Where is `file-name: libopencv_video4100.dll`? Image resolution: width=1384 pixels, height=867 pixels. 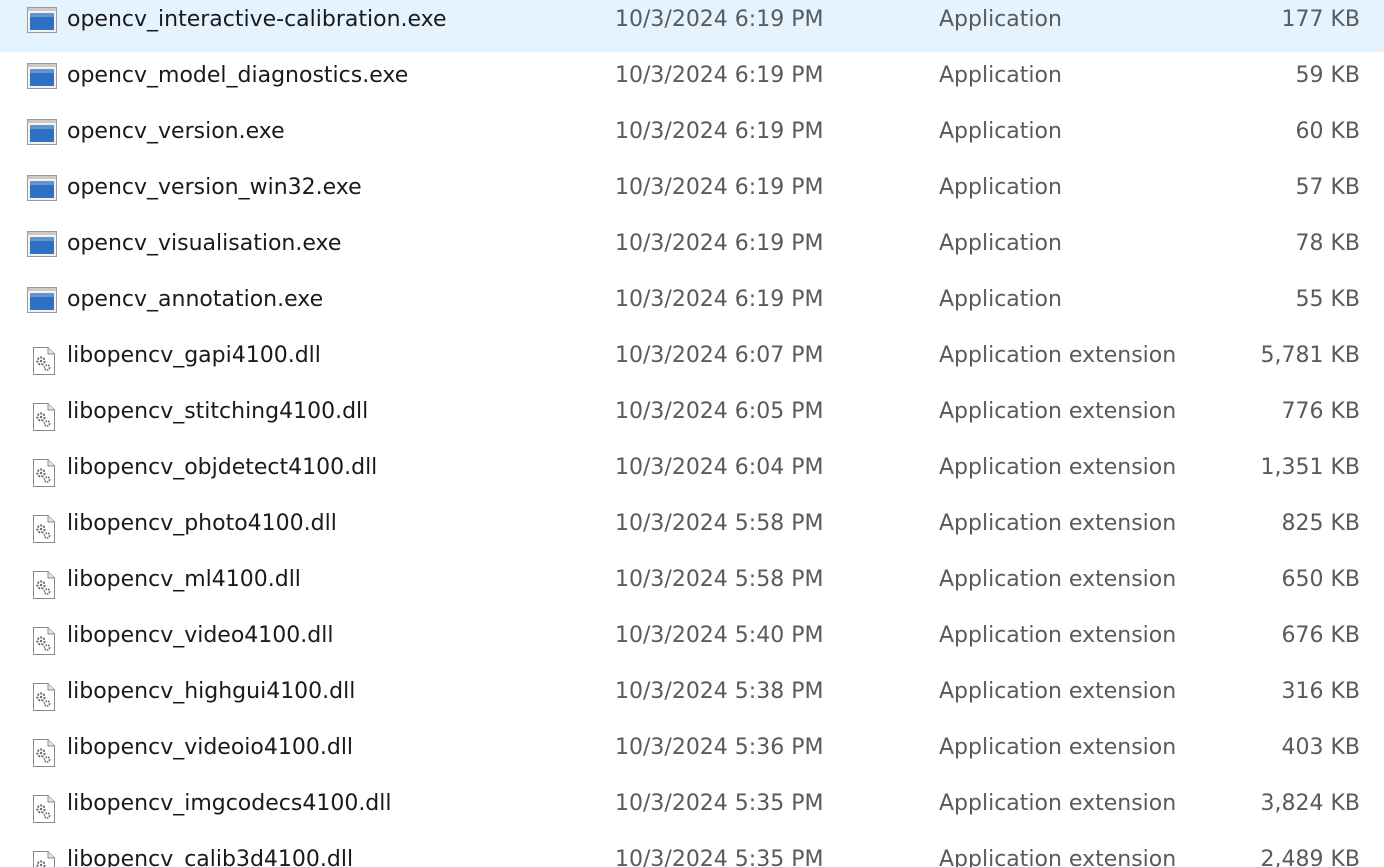
file-name: libopencv_video4100.dll is located at coordinates (200, 635).